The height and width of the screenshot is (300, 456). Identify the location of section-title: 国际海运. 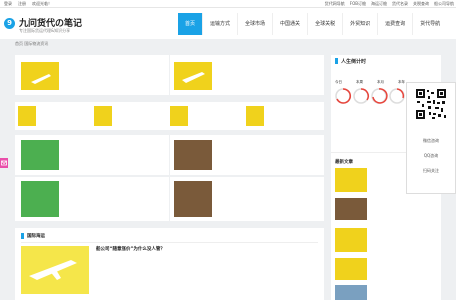
(36, 236).